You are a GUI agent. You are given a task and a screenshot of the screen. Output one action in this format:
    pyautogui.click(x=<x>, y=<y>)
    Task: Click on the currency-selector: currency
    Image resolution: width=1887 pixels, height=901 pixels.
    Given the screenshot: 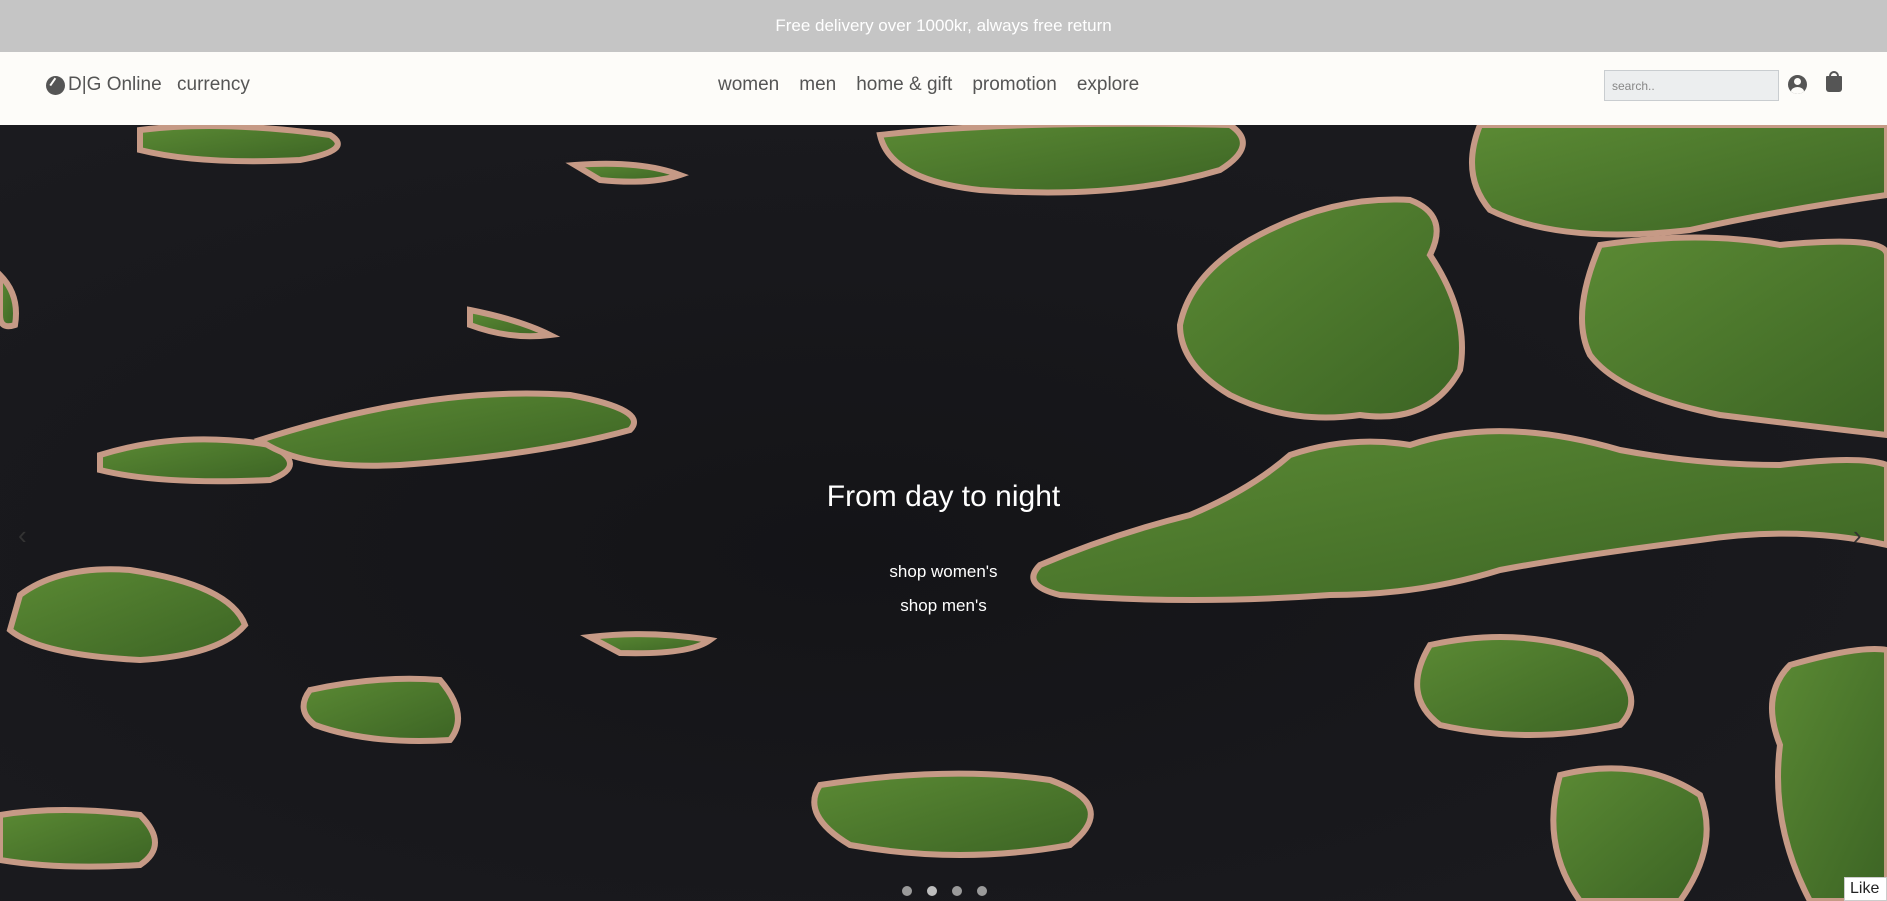 What is the action you would take?
    pyautogui.click(x=213, y=85)
    